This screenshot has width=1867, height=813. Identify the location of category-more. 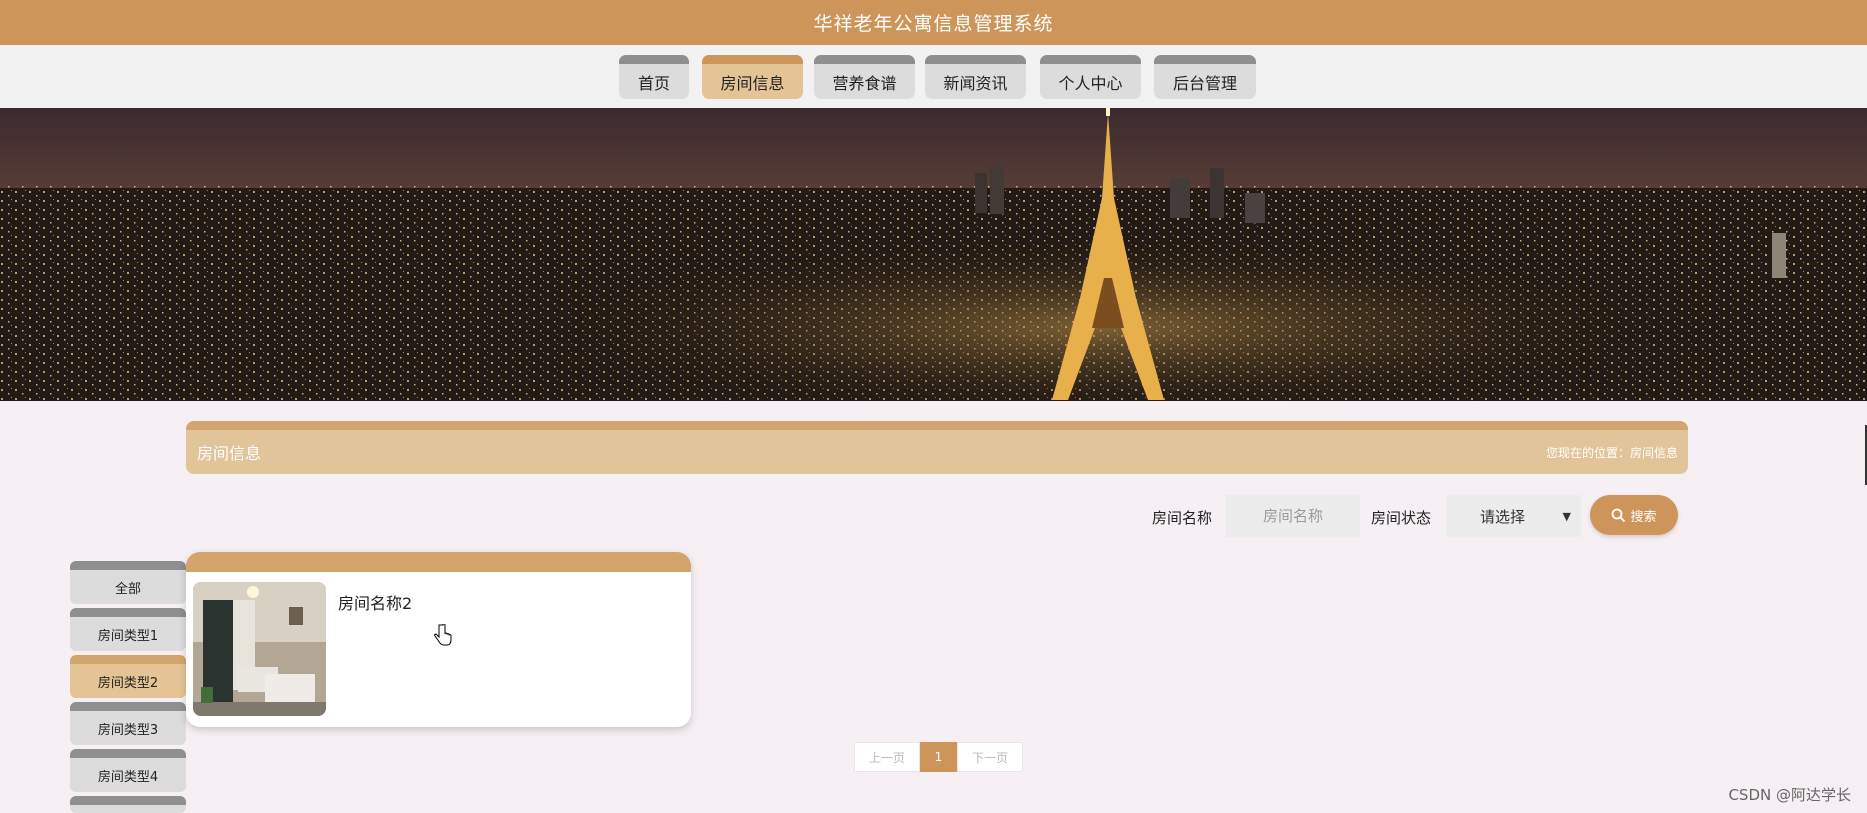
(128, 804).